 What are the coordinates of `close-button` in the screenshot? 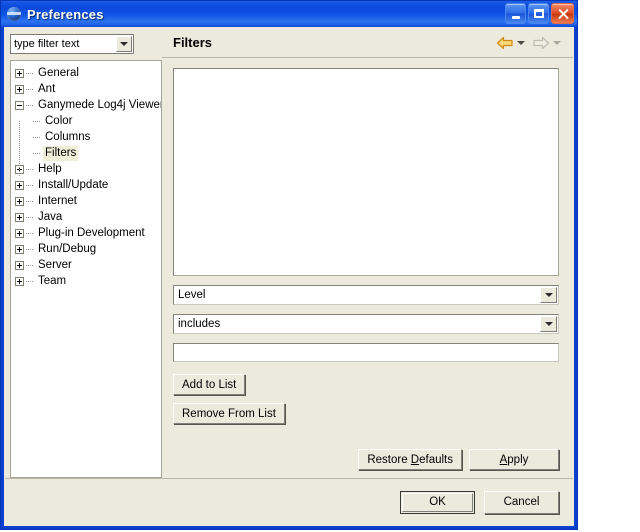 It's located at (562, 13).